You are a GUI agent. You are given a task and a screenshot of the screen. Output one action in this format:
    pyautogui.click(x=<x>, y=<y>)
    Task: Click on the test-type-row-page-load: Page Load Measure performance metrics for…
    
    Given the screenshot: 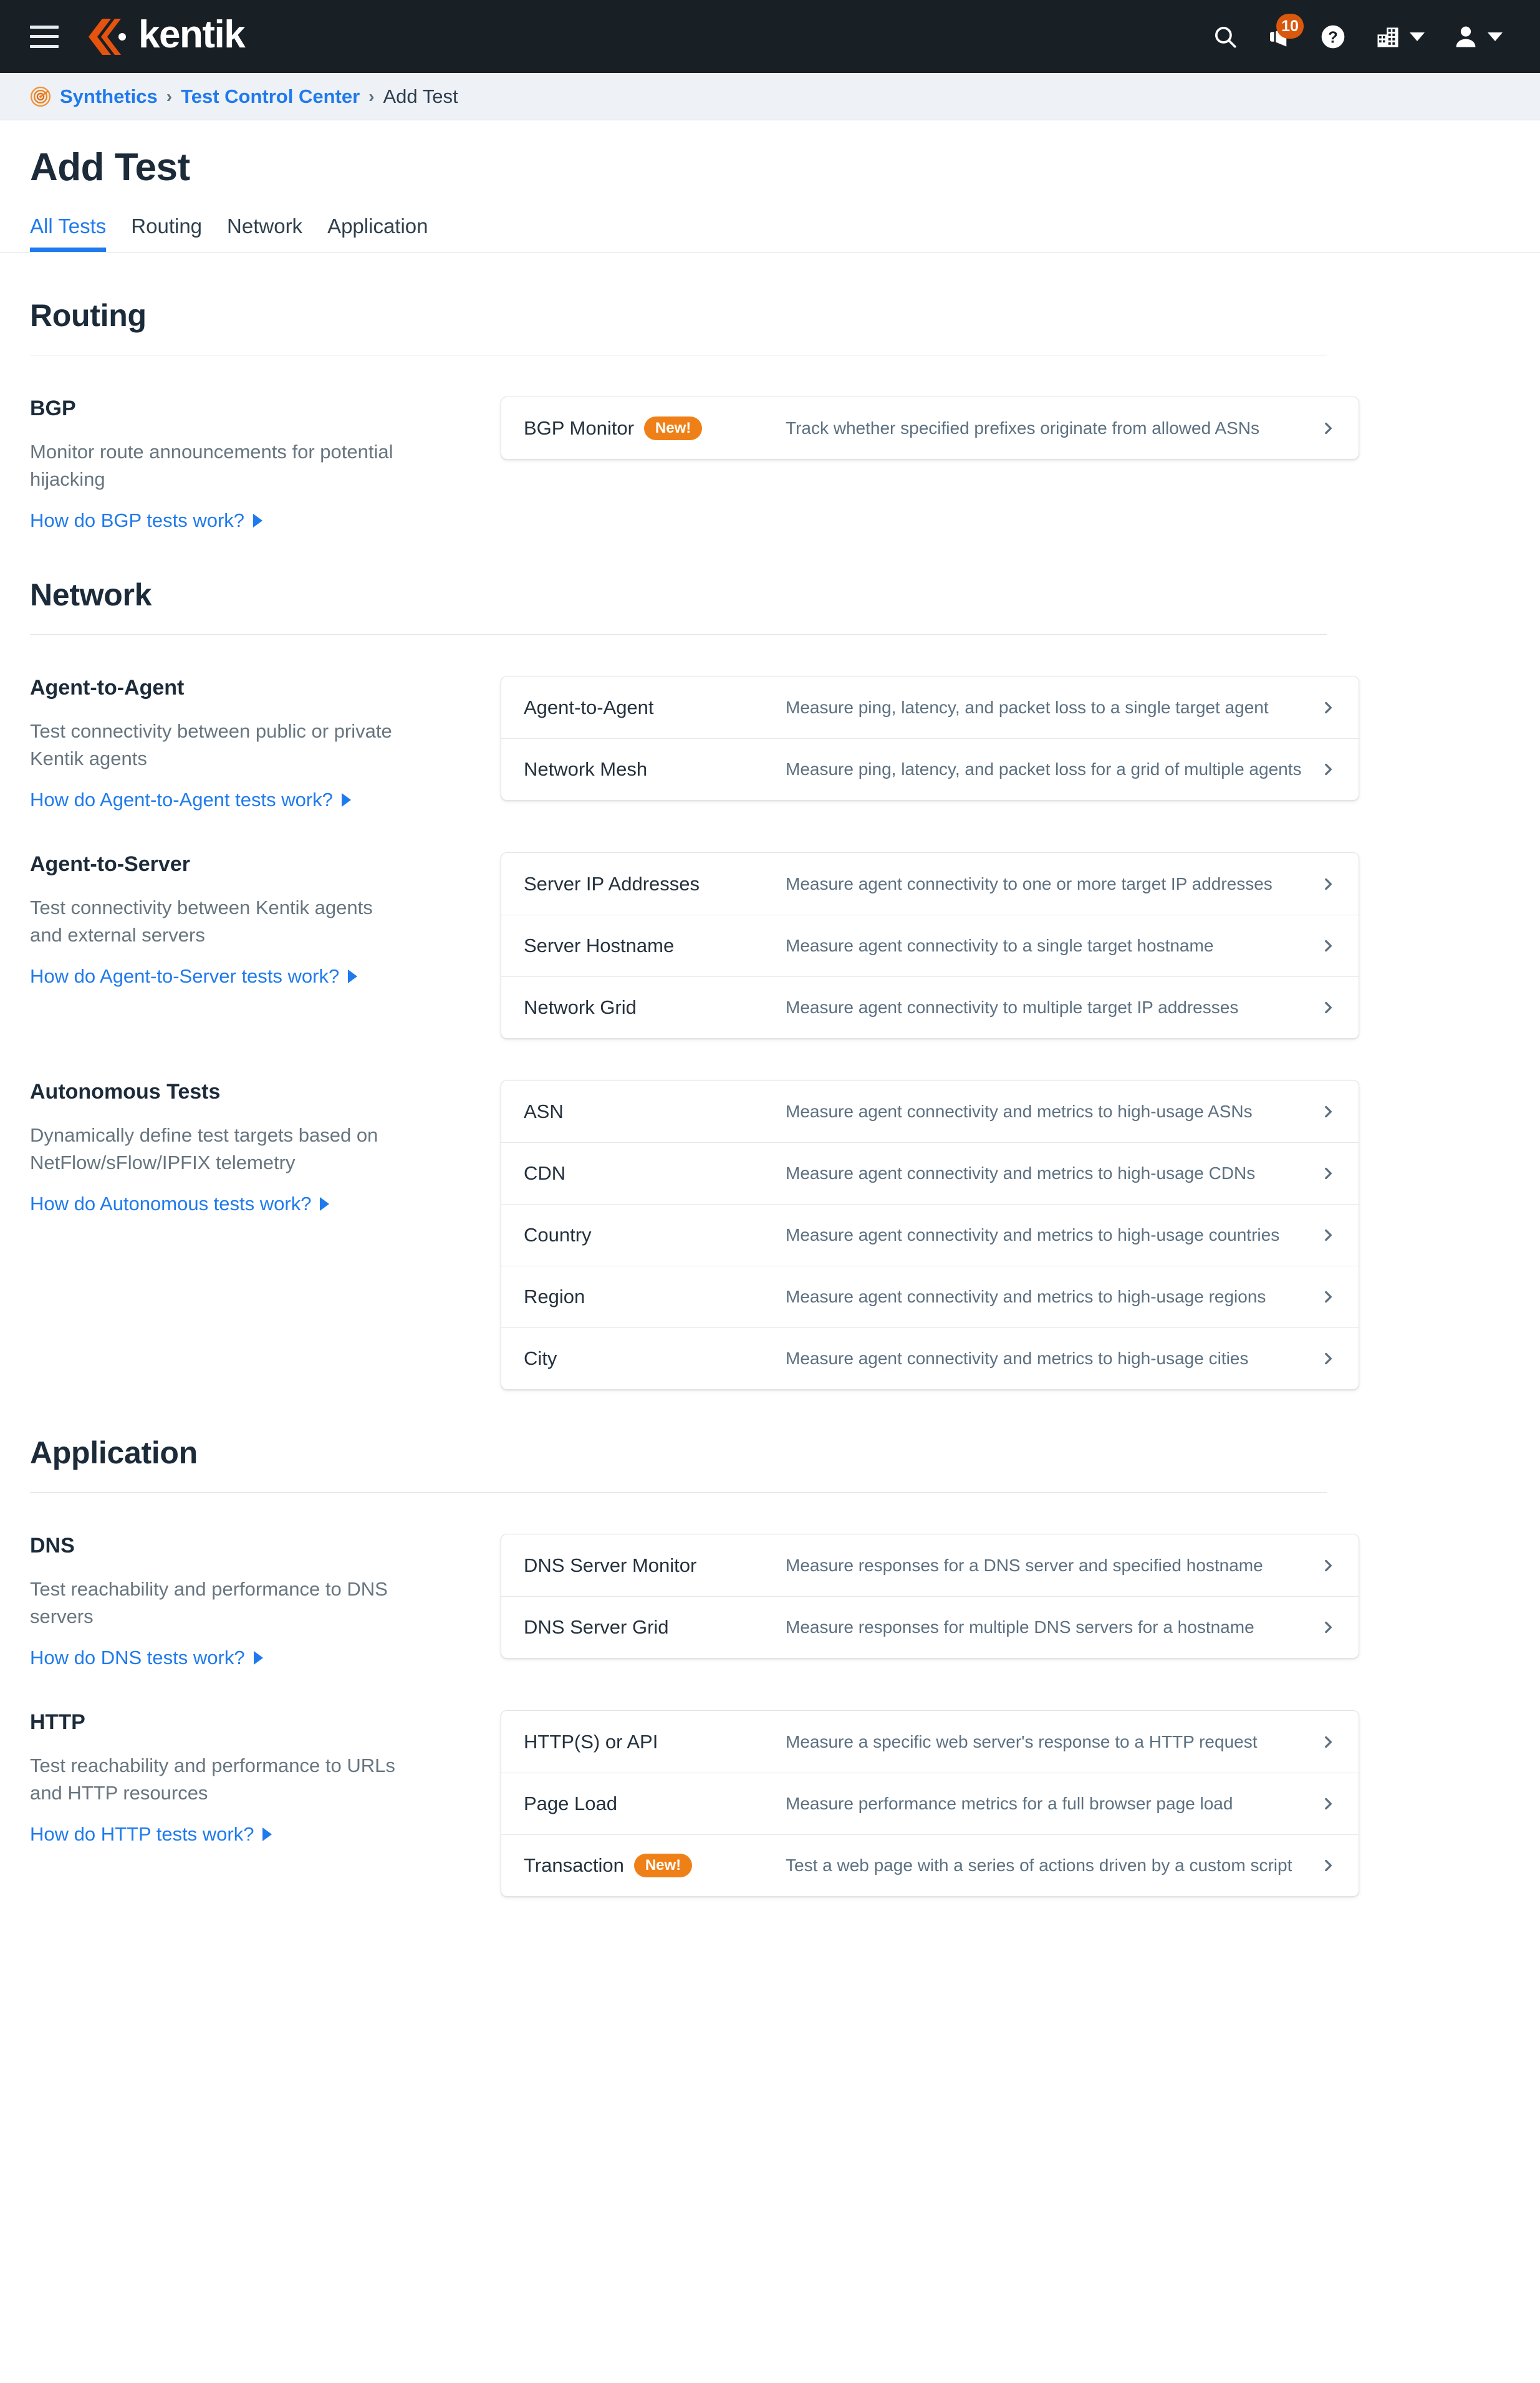 What is the action you would take?
    pyautogui.click(x=930, y=1803)
    